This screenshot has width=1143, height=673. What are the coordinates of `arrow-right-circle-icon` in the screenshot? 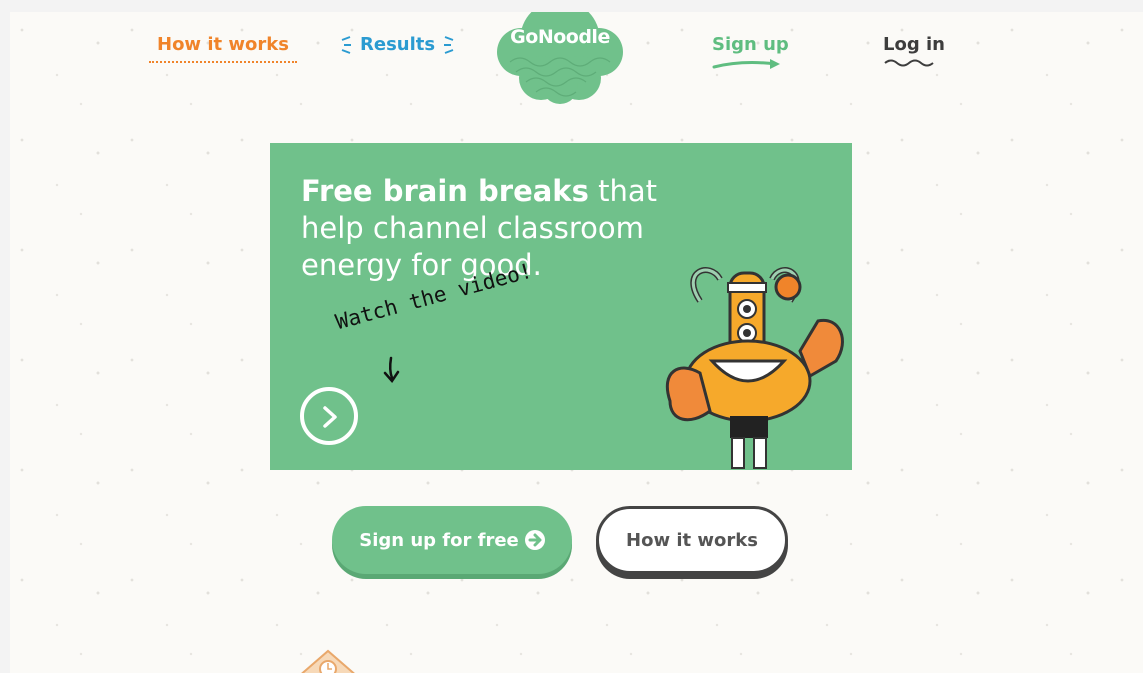 It's located at (534, 540).